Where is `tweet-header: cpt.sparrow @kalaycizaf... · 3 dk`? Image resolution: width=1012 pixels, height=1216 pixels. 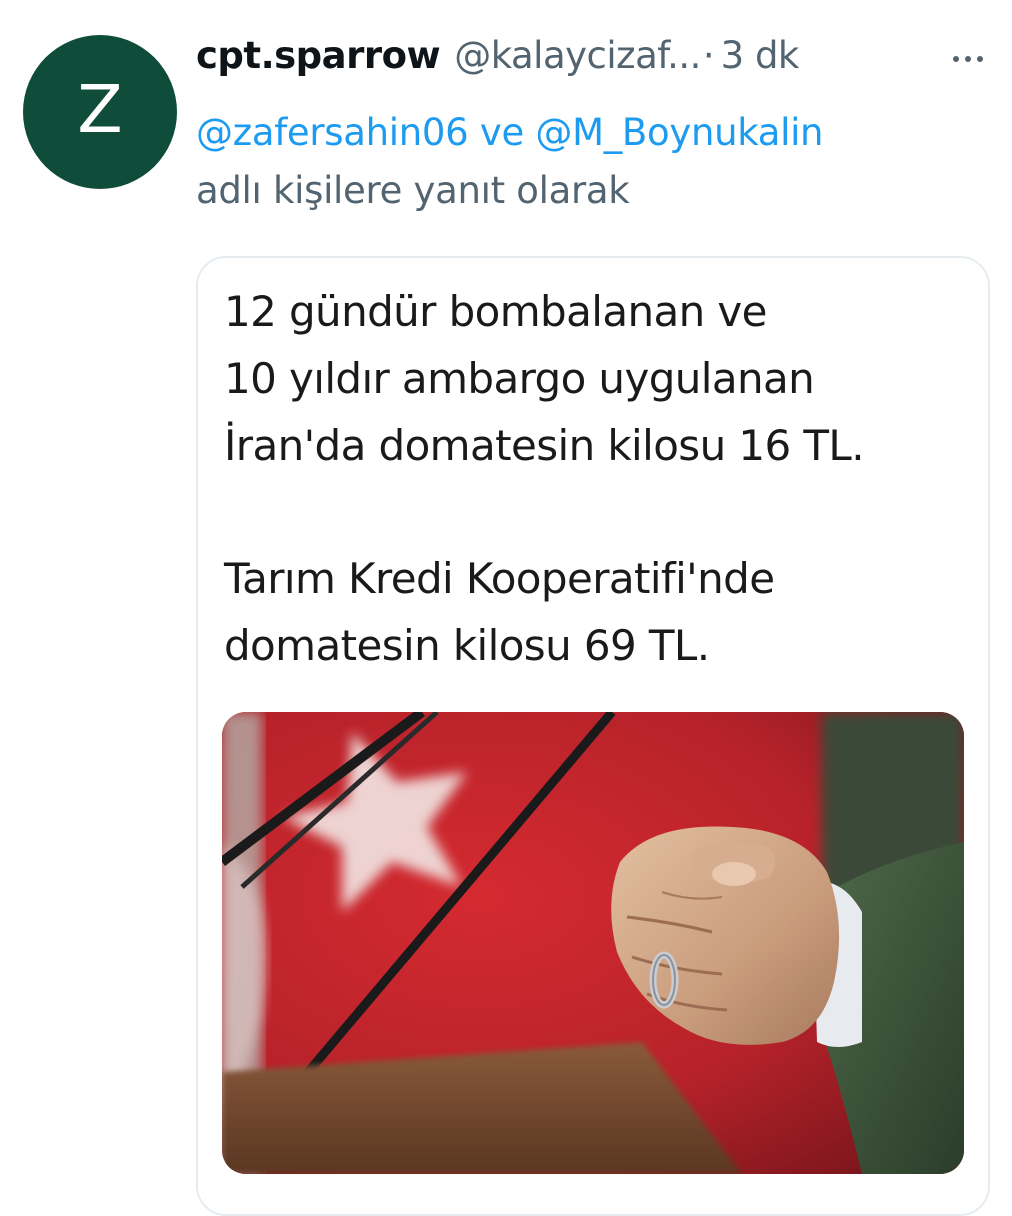
tweet-header: cpt.sparrow @kalaycizaf... · 3 dk is located at coordinates (561, 60).